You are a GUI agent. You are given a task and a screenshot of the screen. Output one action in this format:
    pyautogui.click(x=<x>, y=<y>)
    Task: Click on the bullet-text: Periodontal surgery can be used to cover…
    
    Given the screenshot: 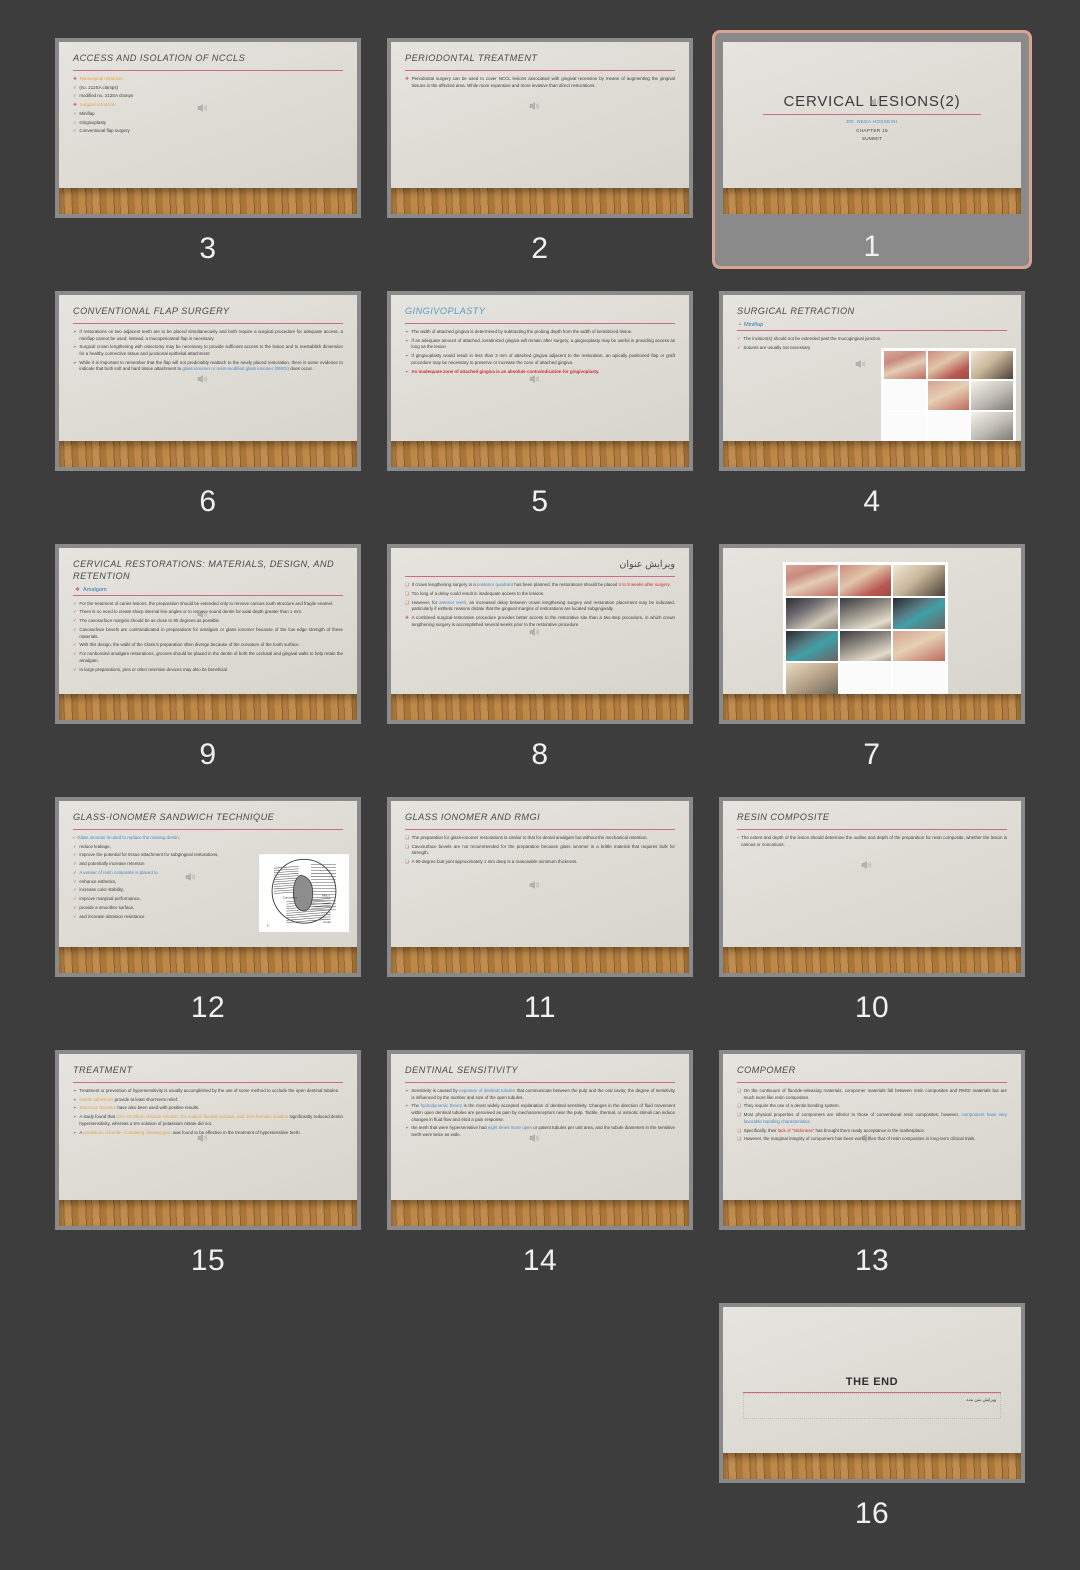 What is the action you would take?
    pyautogui.click(x=543, y=81)
    